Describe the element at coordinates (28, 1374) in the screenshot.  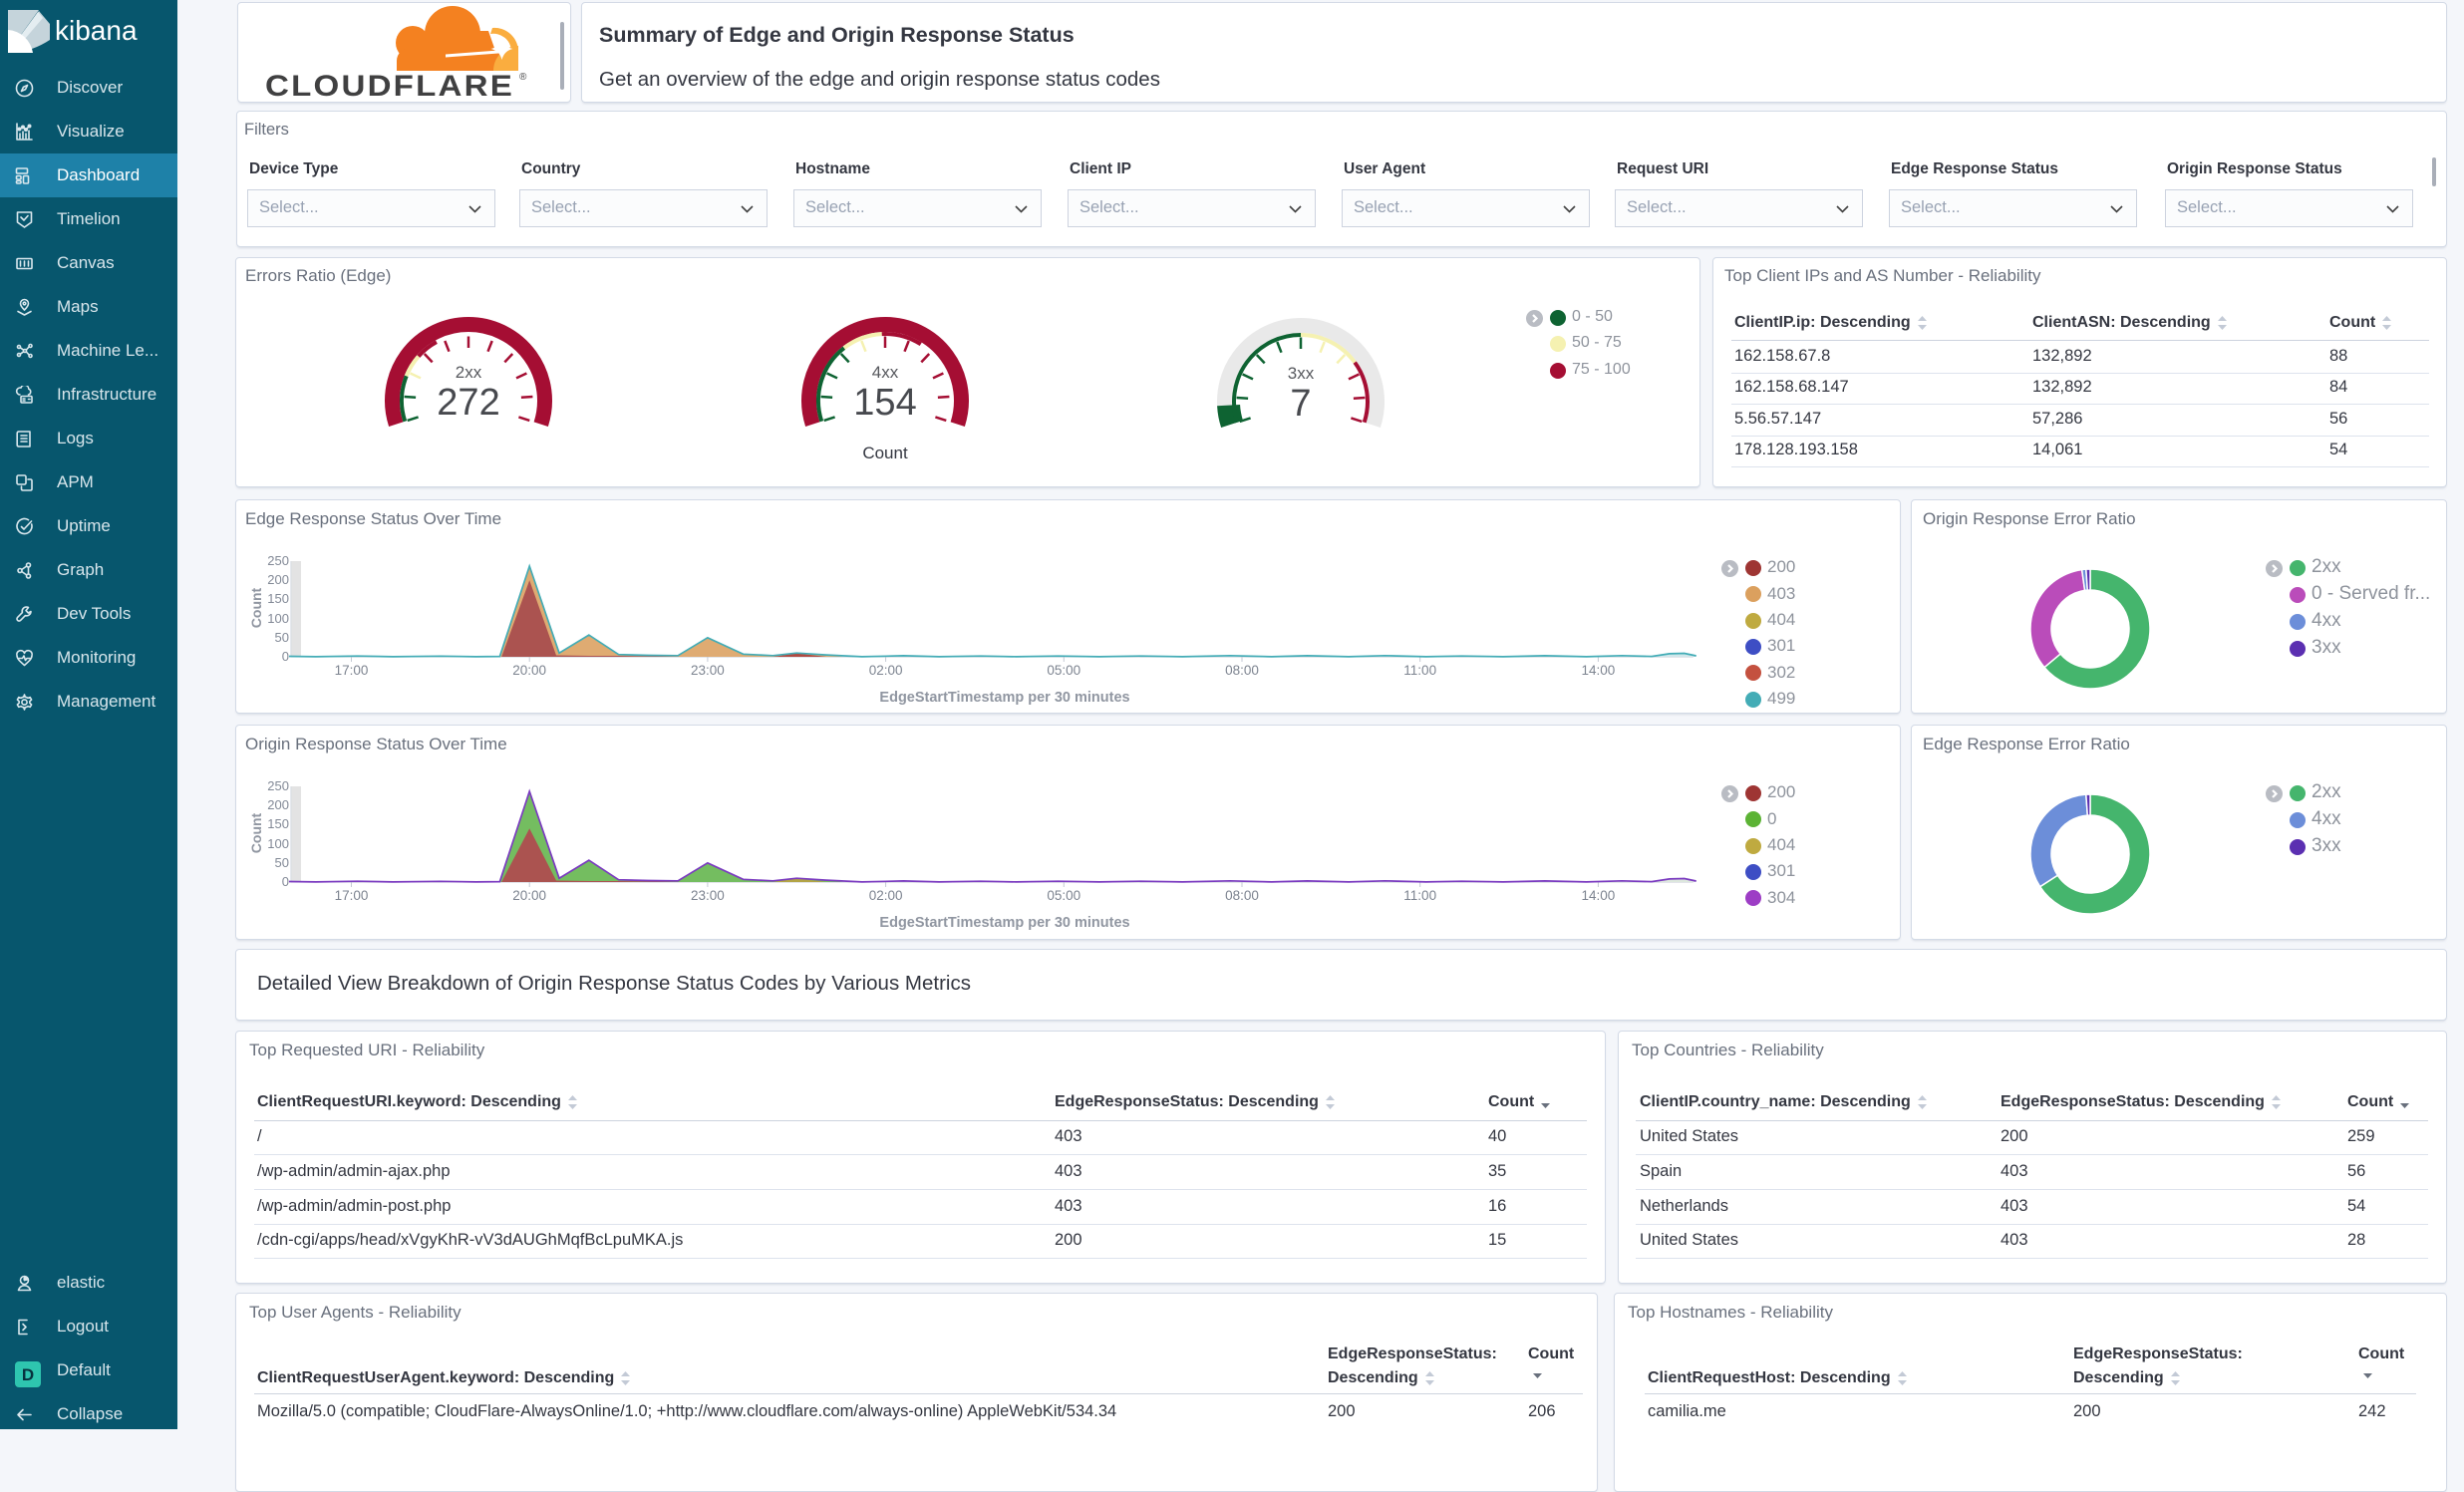
I see `svg-text: D` at that location.